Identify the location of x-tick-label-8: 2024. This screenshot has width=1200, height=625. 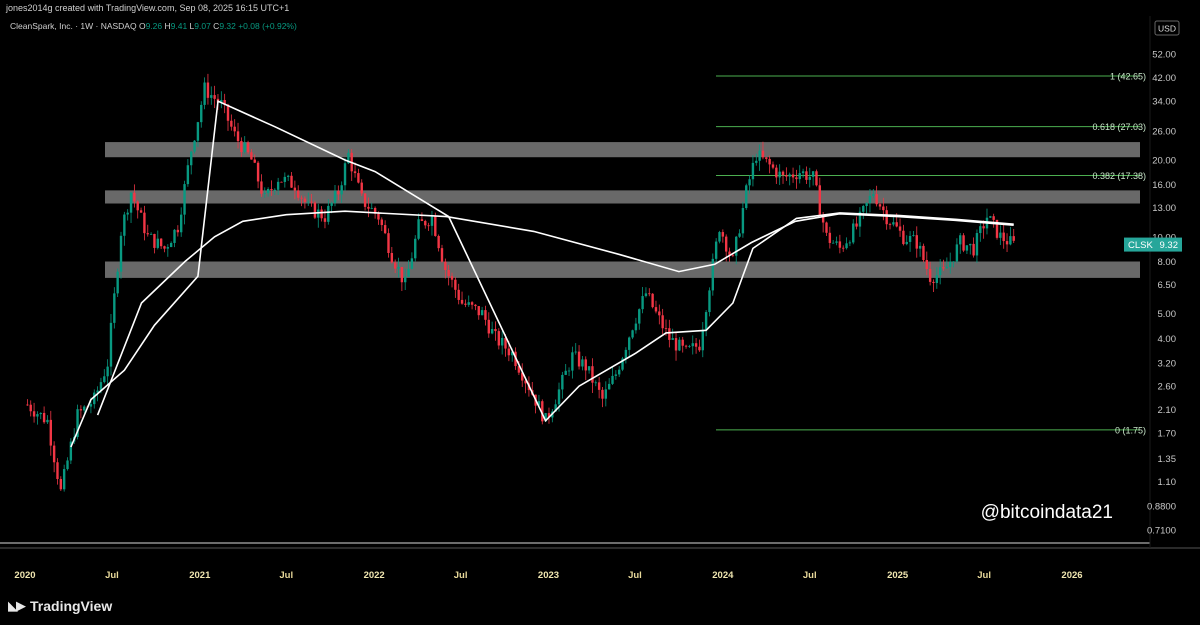
(723, 575).